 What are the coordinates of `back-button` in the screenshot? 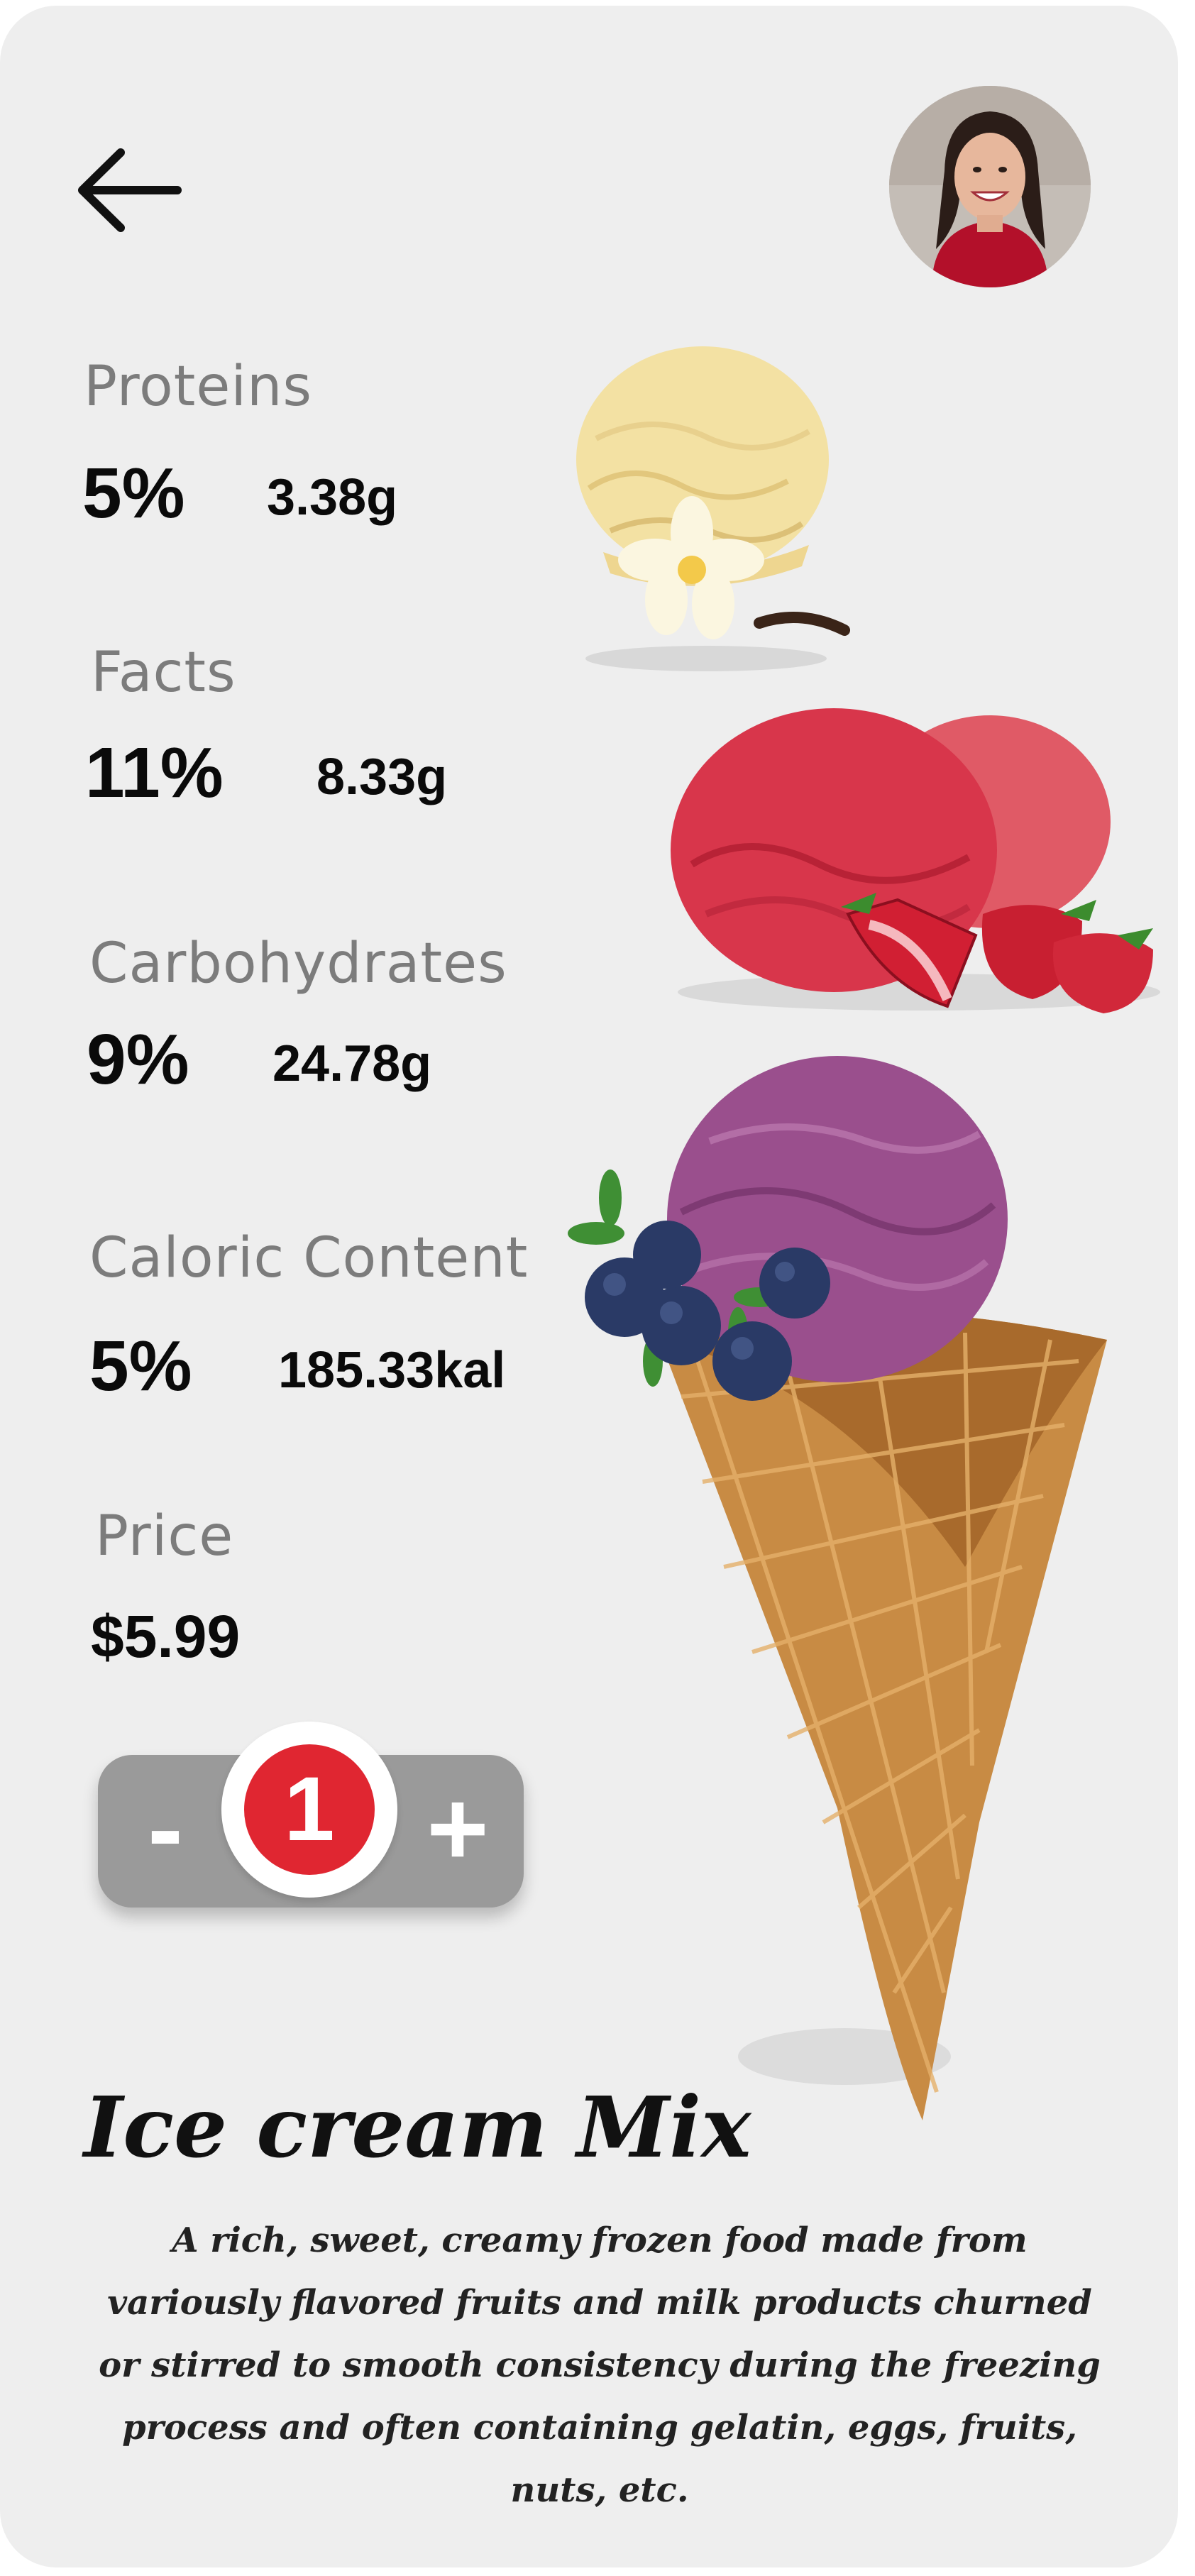 It's located at (128, 190).